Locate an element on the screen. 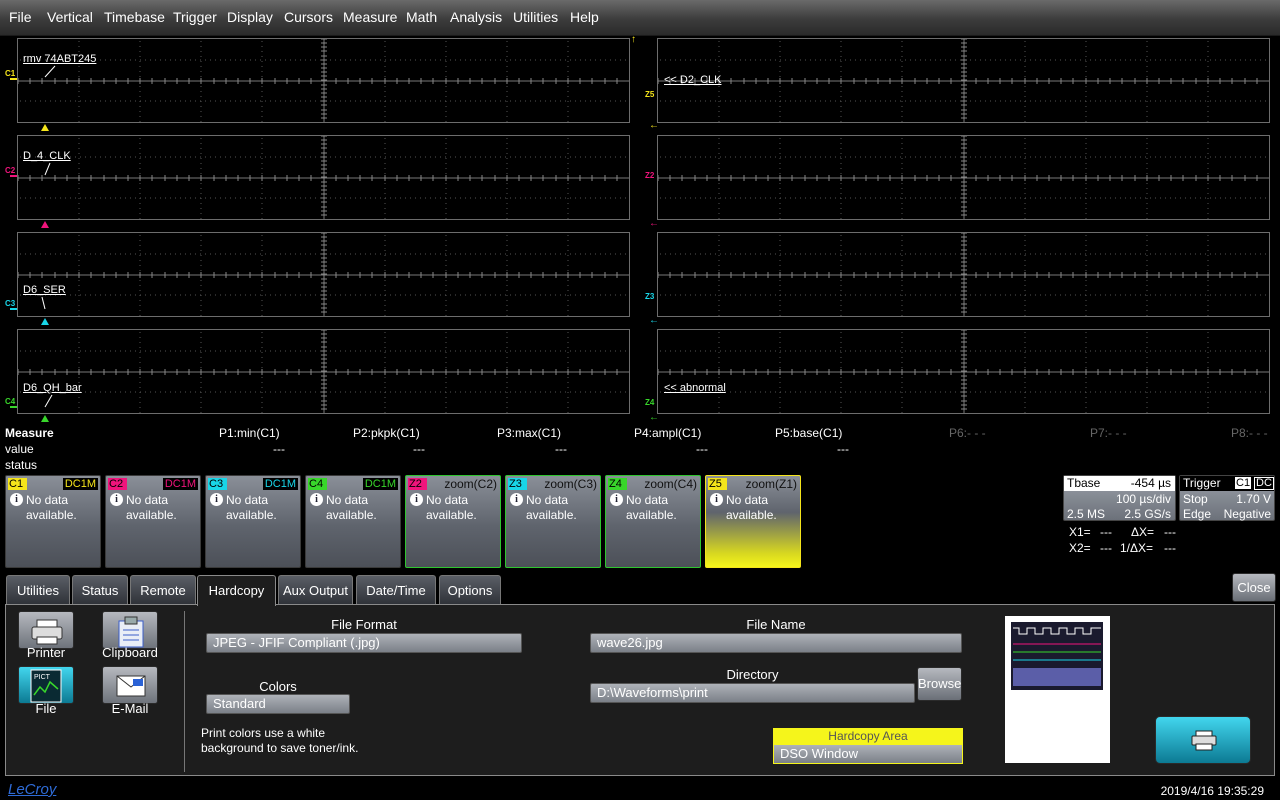 This screenshot has width=1280, height=800. measure-p3-value: --- is located at coordinates (561, 449).